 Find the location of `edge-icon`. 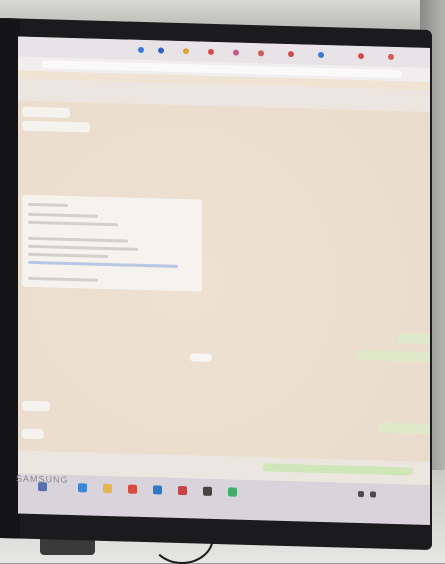

edge-icon is located at coordinates (157, 490).